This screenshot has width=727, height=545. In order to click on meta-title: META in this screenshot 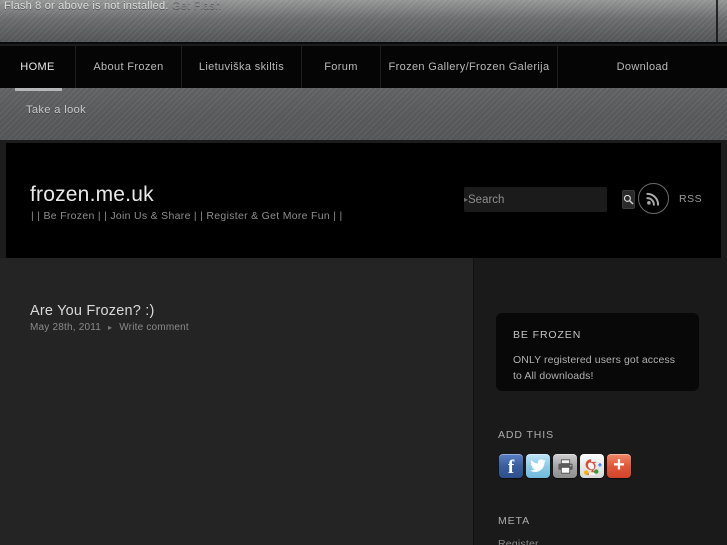, I will do `click(514, 521)`.